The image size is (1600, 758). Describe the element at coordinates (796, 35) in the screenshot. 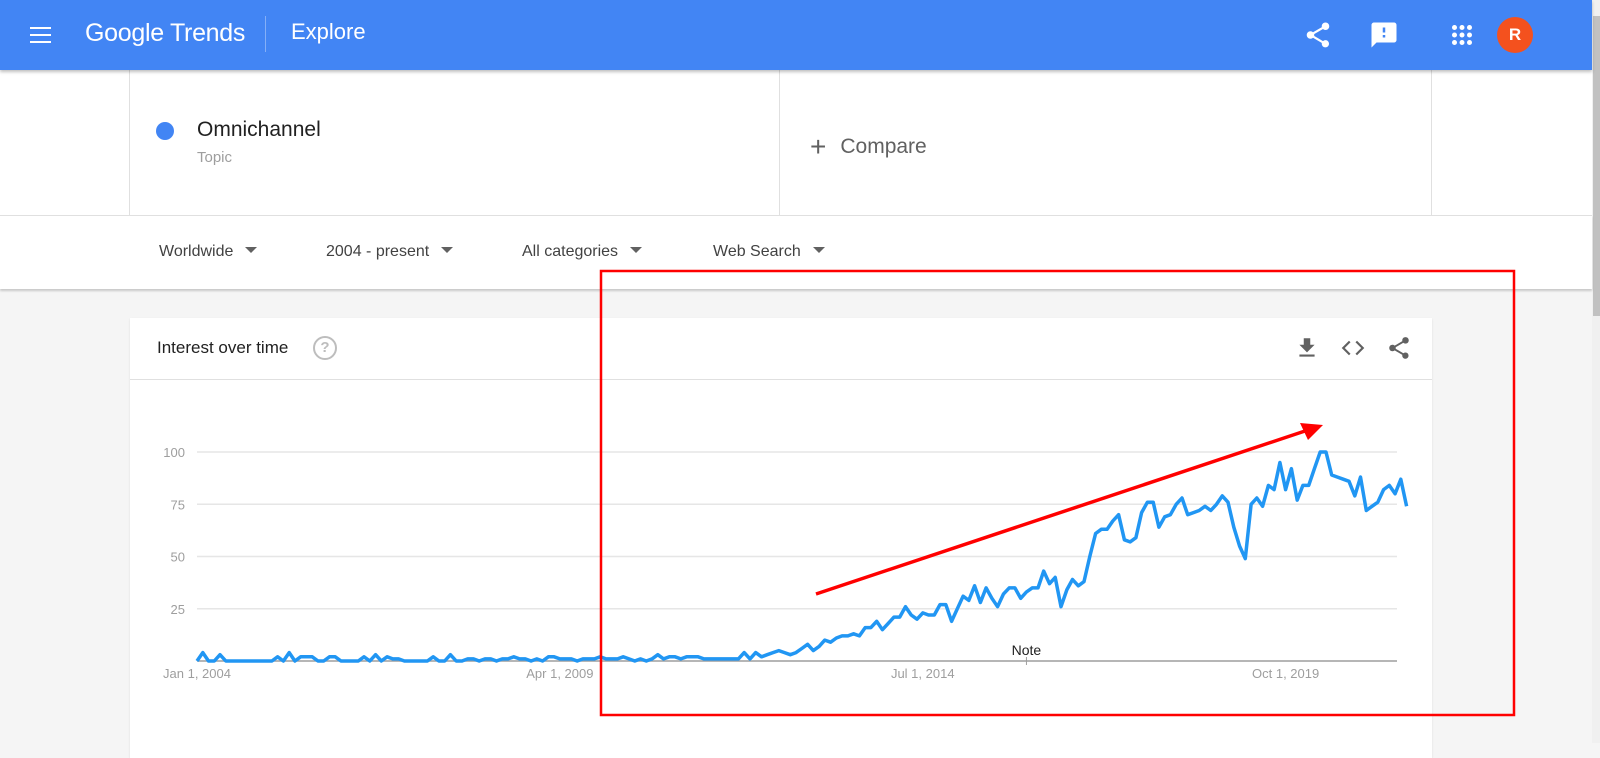

I see `top-app-bar: Google Trends Explore R` at that location.